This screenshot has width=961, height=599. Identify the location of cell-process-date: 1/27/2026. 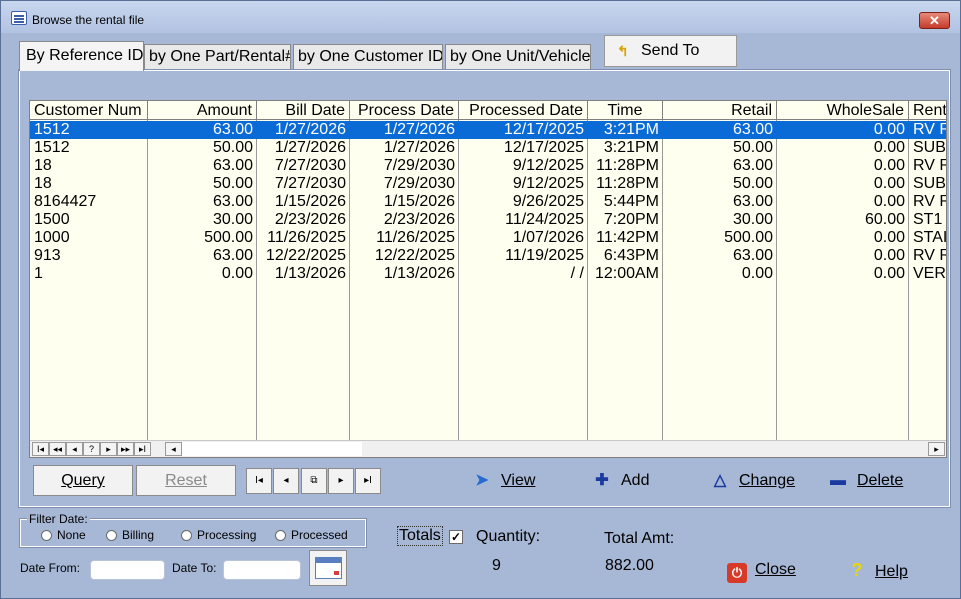
(419, 129).